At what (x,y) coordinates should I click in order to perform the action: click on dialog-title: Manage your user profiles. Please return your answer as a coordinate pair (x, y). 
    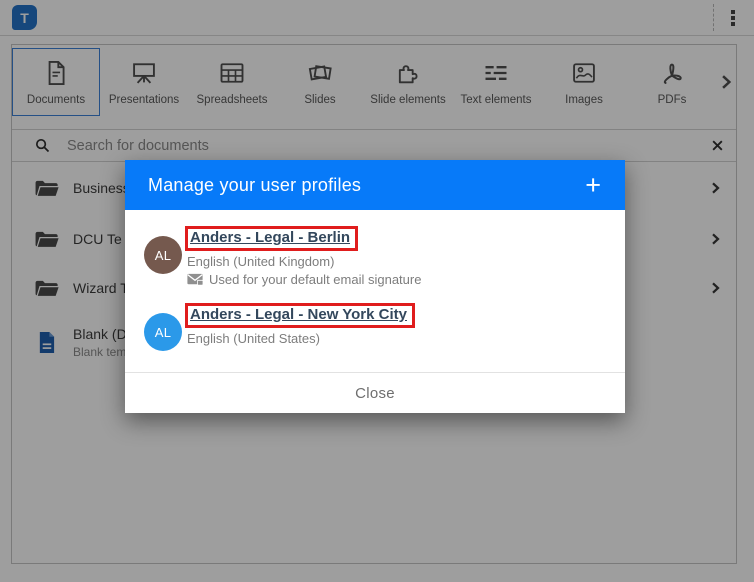
    Looking at the image, I should click on (255, 184).